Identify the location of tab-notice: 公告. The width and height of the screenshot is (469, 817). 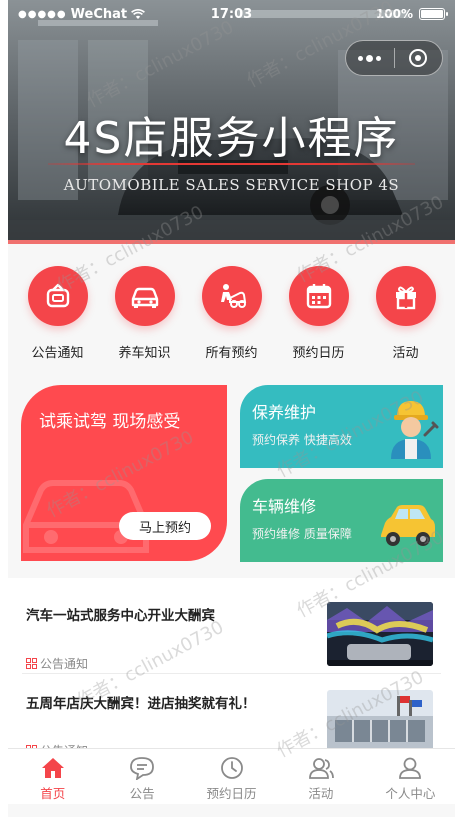
(141, 776).